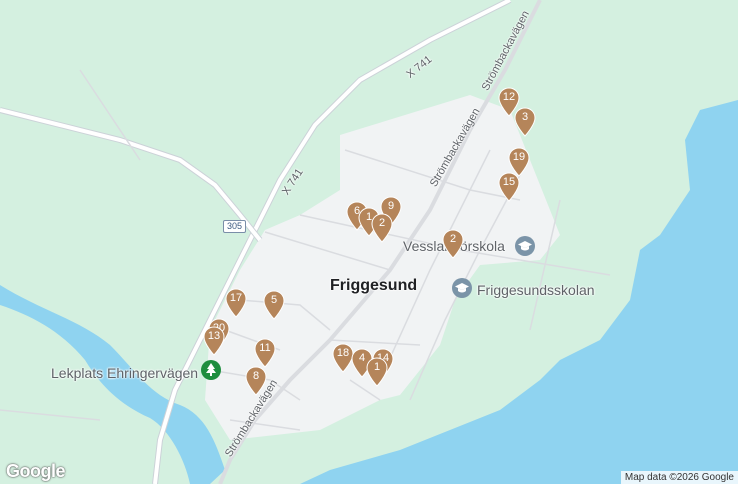 The height and width of the screenshot is (484, 738). I want to click on marker-label: 17, so click(236, 298).